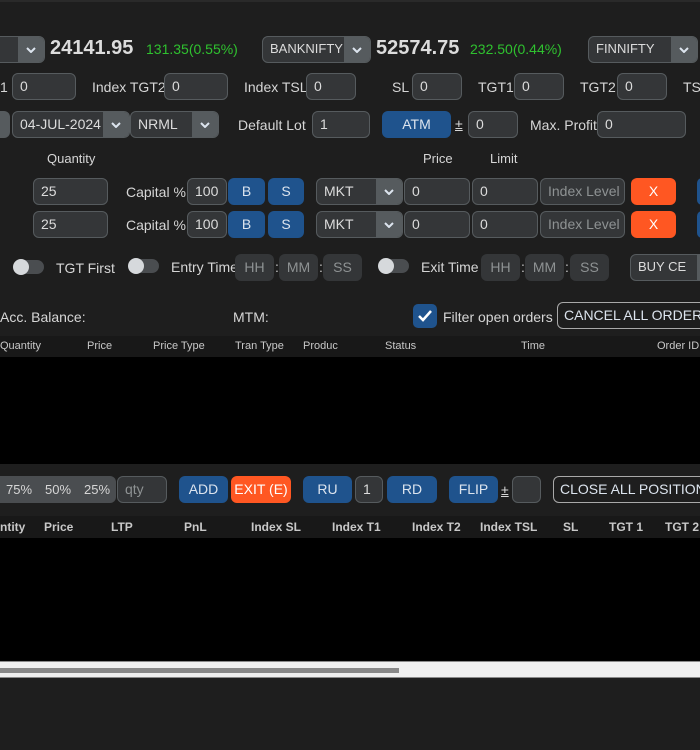 This screenshot has height=750, width=700. What do you see at coordinates (179, 346) in the screenshot?
I see `orders-column-header: Price Type` at bounding box center [179, 346].